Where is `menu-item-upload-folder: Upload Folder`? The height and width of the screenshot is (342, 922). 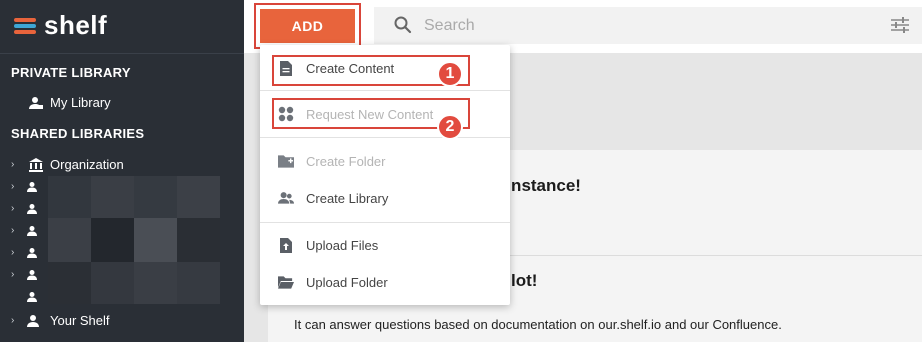
menu-item-upload-folder: Upload Folder is located at coordinates (385, 282).